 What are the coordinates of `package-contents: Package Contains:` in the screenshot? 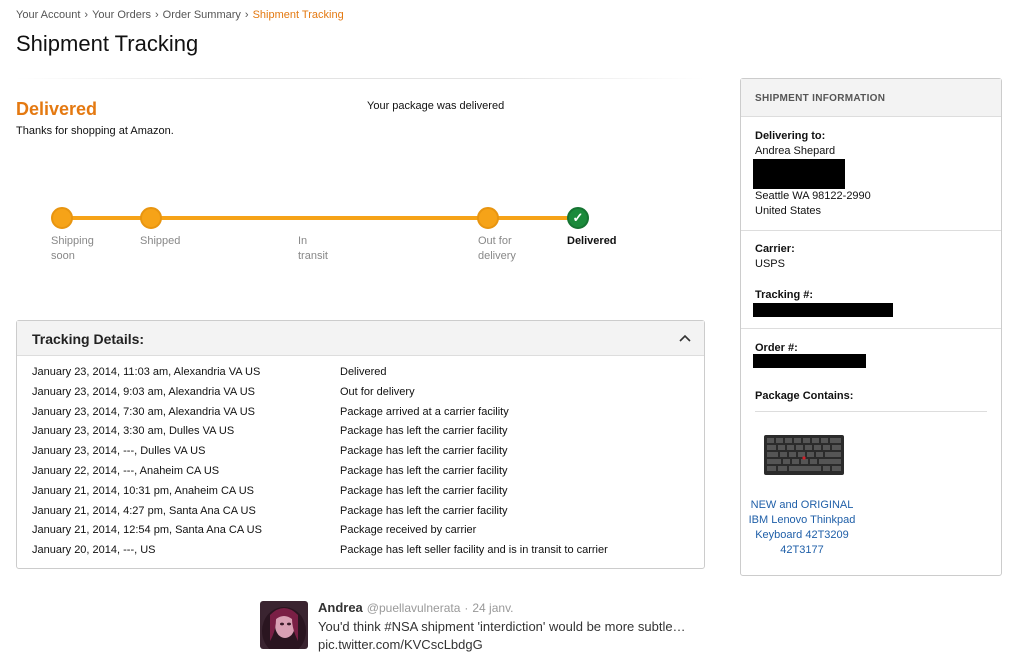 It's located at (872, 396).